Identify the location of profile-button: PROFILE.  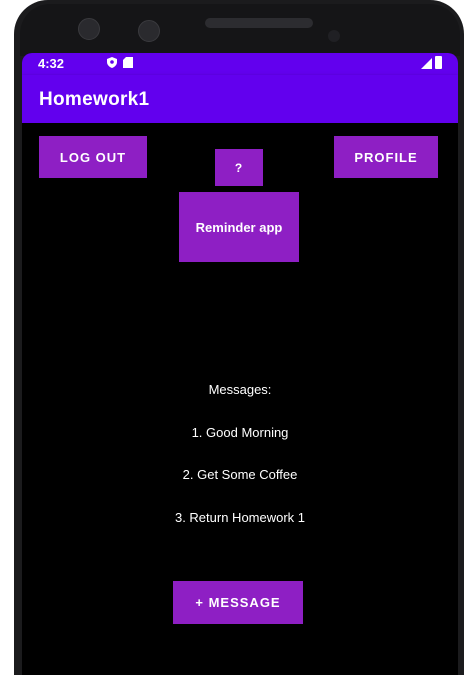
(386, 157).